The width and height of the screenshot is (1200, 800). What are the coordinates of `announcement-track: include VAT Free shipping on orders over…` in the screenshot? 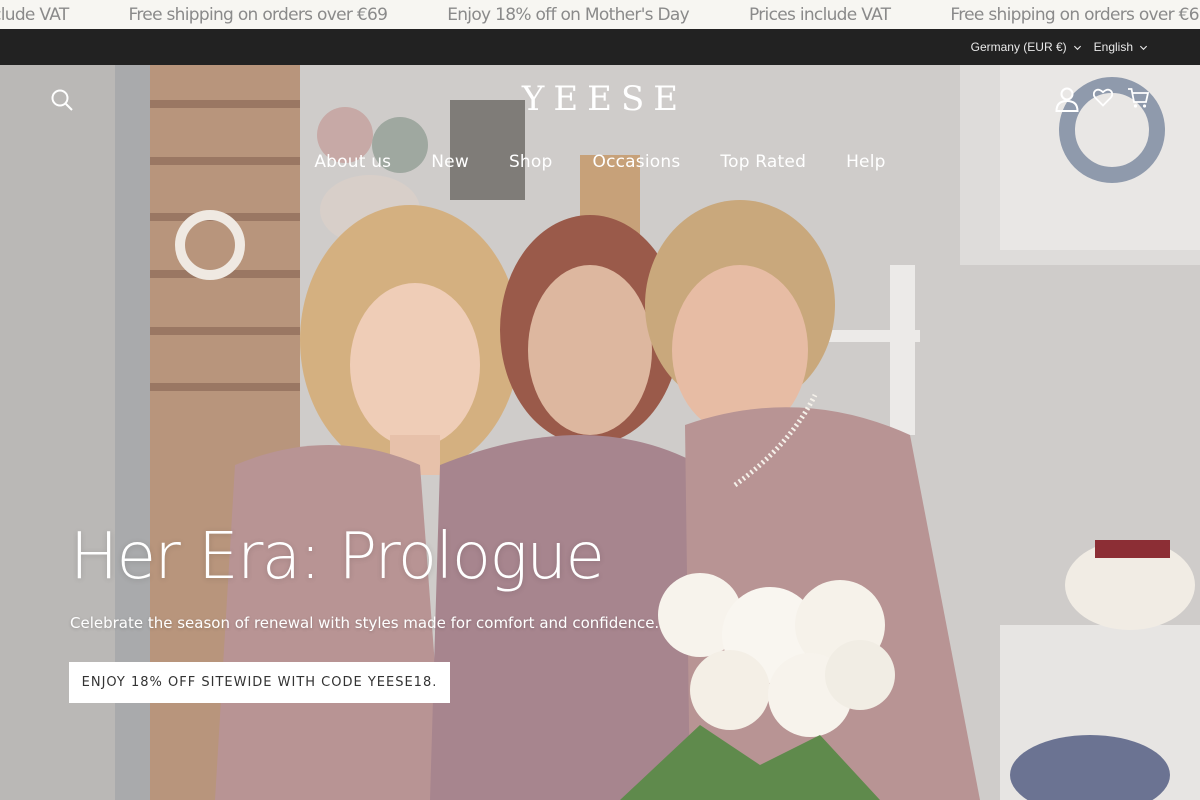 It's located at (600, 14).